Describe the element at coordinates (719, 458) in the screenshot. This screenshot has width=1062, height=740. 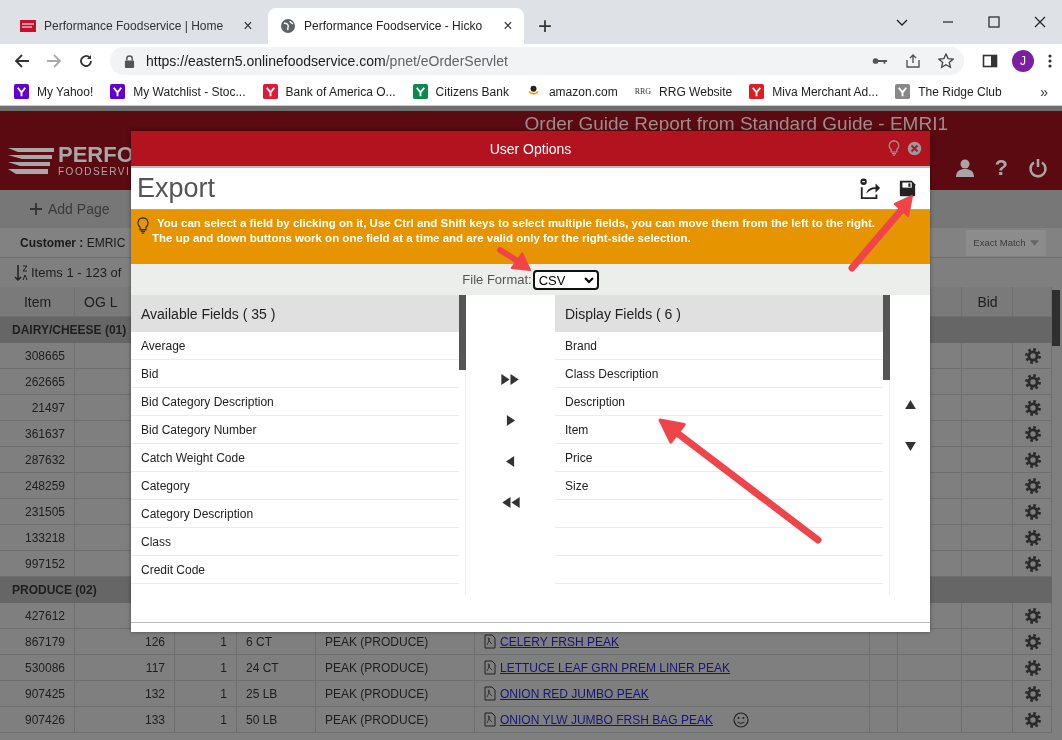
I see `list-item: Price` at that location.